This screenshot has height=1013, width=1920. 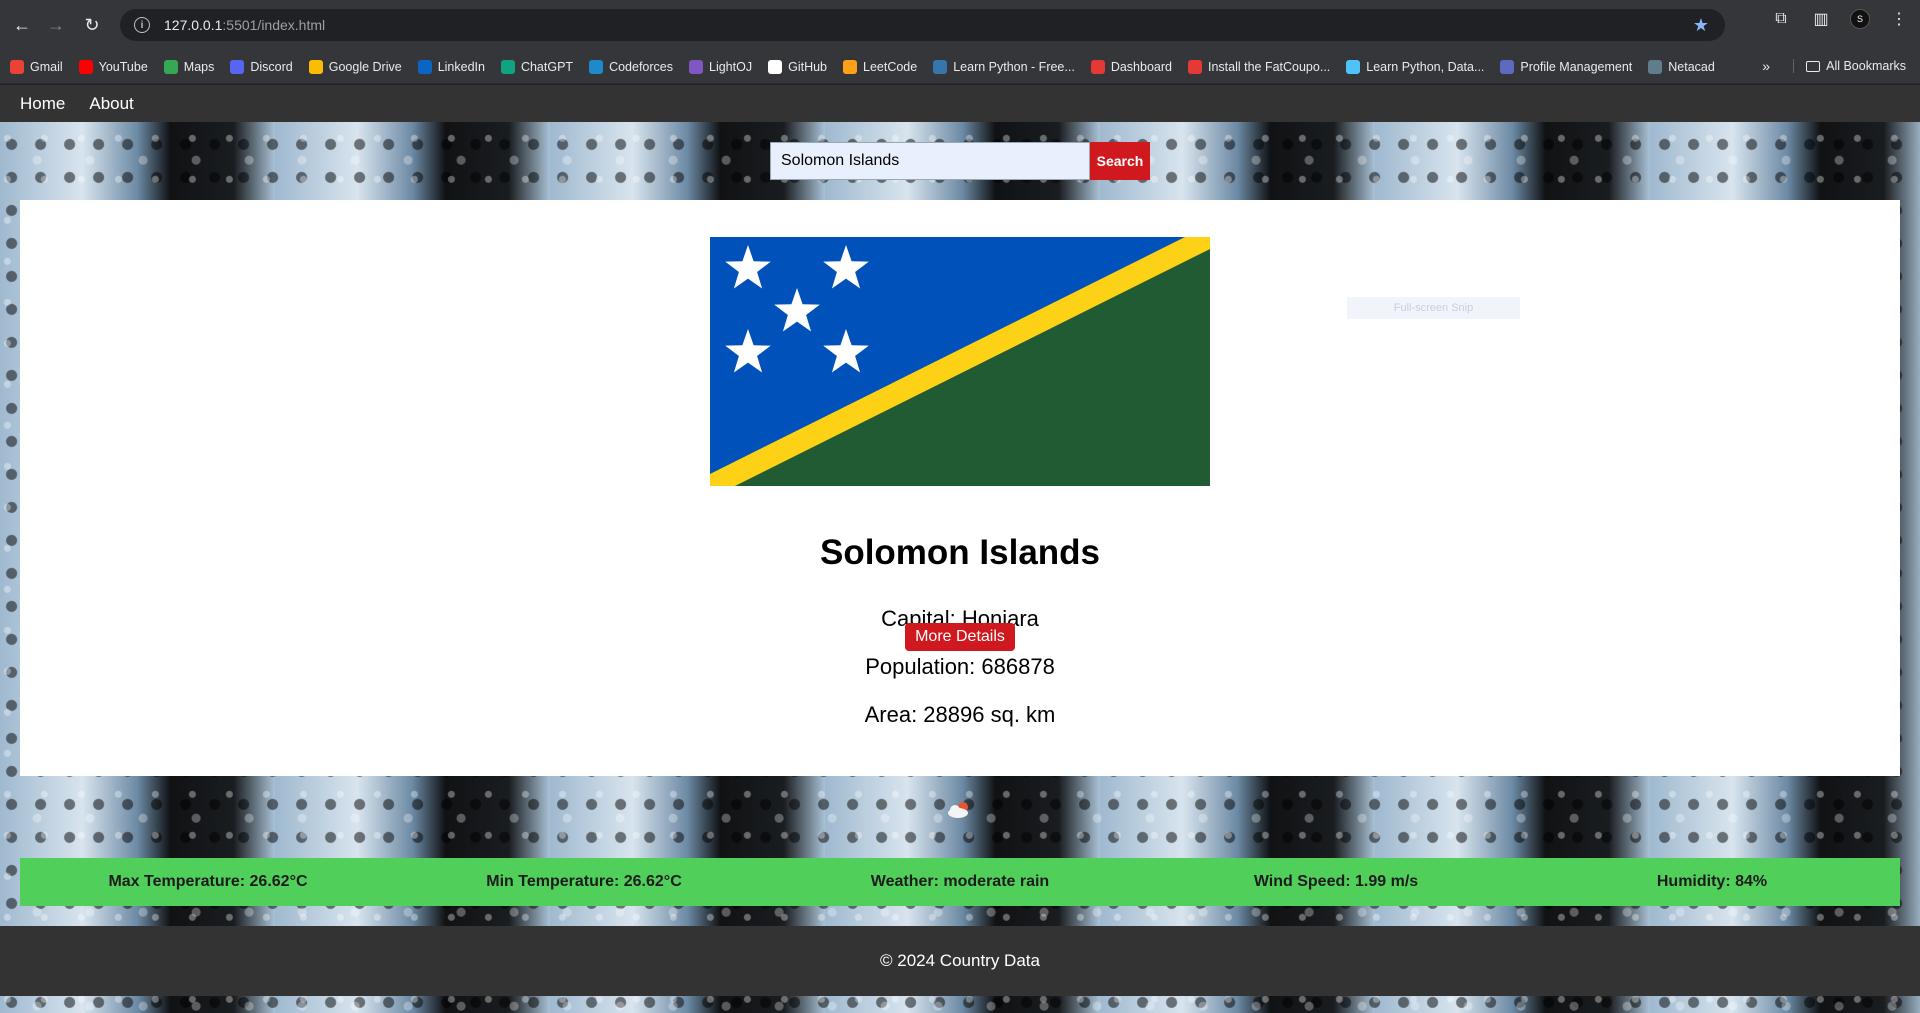 I want to click on folder-icon, so click(x=1813, y=66).